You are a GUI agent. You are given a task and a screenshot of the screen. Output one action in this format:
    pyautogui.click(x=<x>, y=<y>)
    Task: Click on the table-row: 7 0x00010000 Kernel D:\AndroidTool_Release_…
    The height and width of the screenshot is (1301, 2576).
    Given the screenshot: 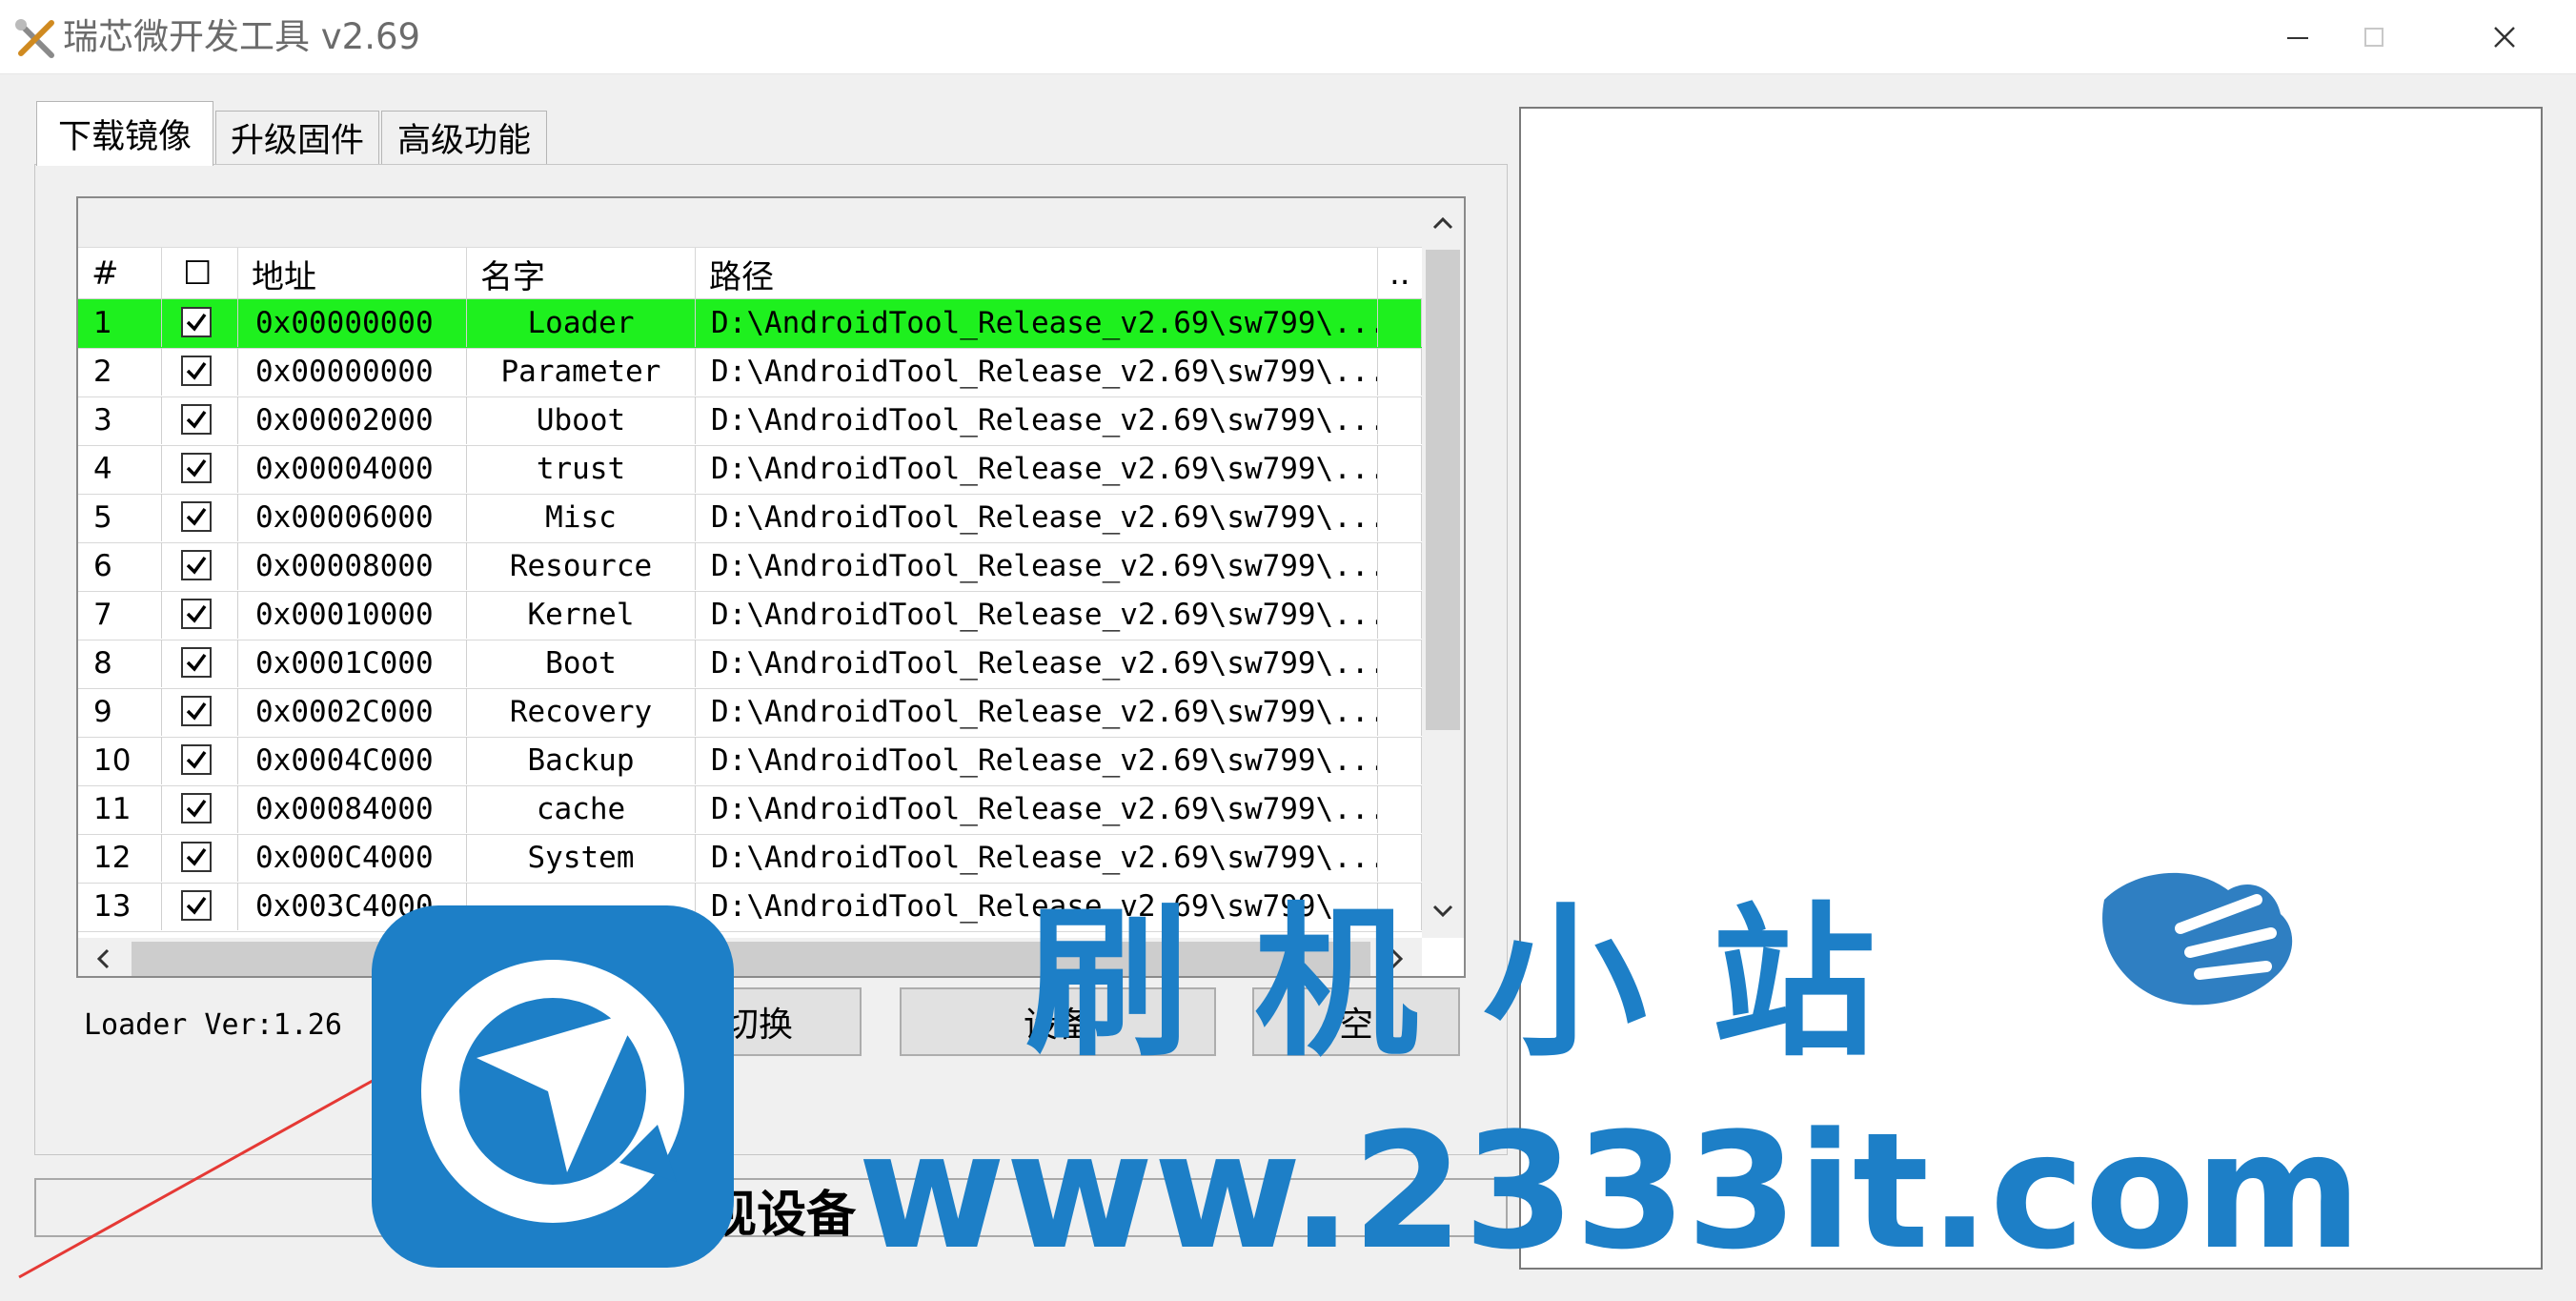 What is the action you would take?
    pyautogui.click(x=750, y=615)
    